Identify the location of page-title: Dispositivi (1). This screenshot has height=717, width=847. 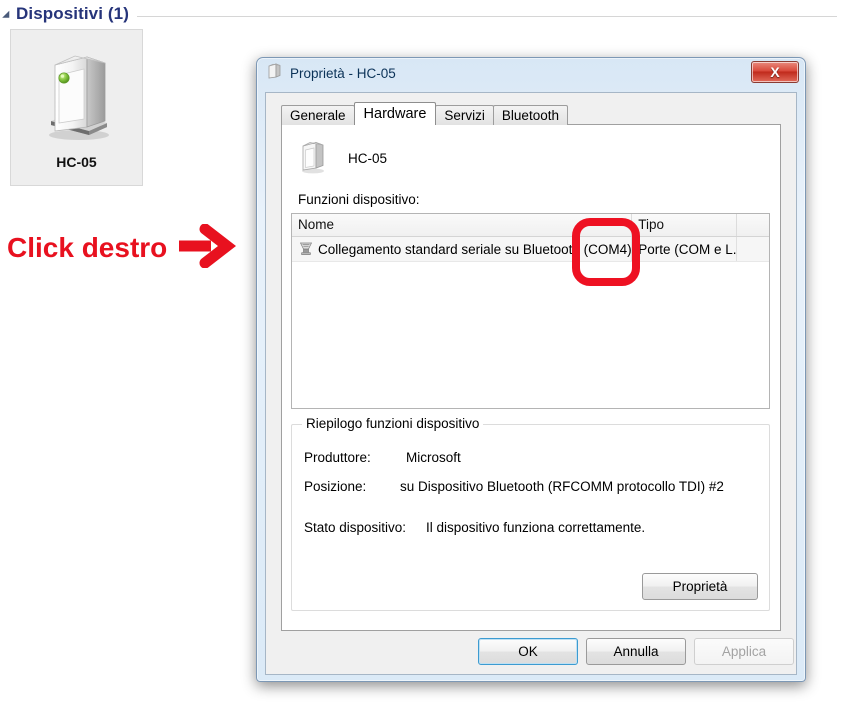
(72, 13).